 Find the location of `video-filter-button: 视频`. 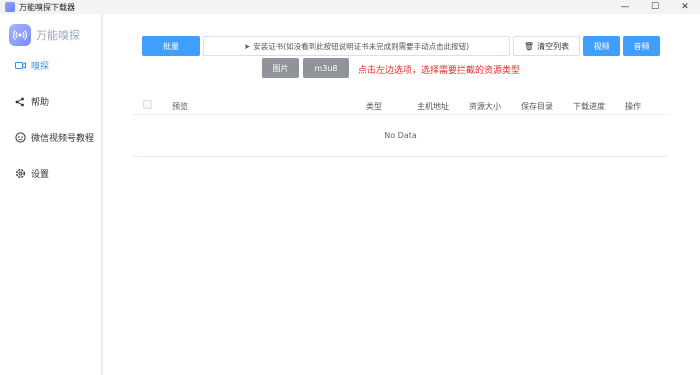

video-filter-button: 视频 is located at coordinates (601, 46).